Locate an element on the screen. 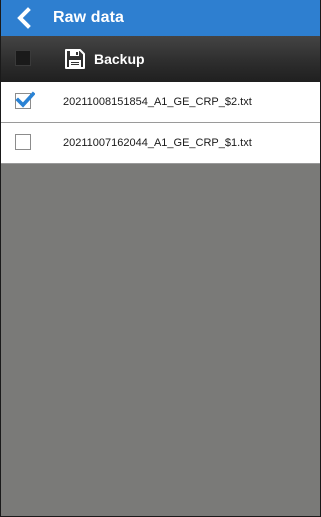 This screenshot has height=517, width=321. select-all-checkbox is located at coordinates (23, 58).